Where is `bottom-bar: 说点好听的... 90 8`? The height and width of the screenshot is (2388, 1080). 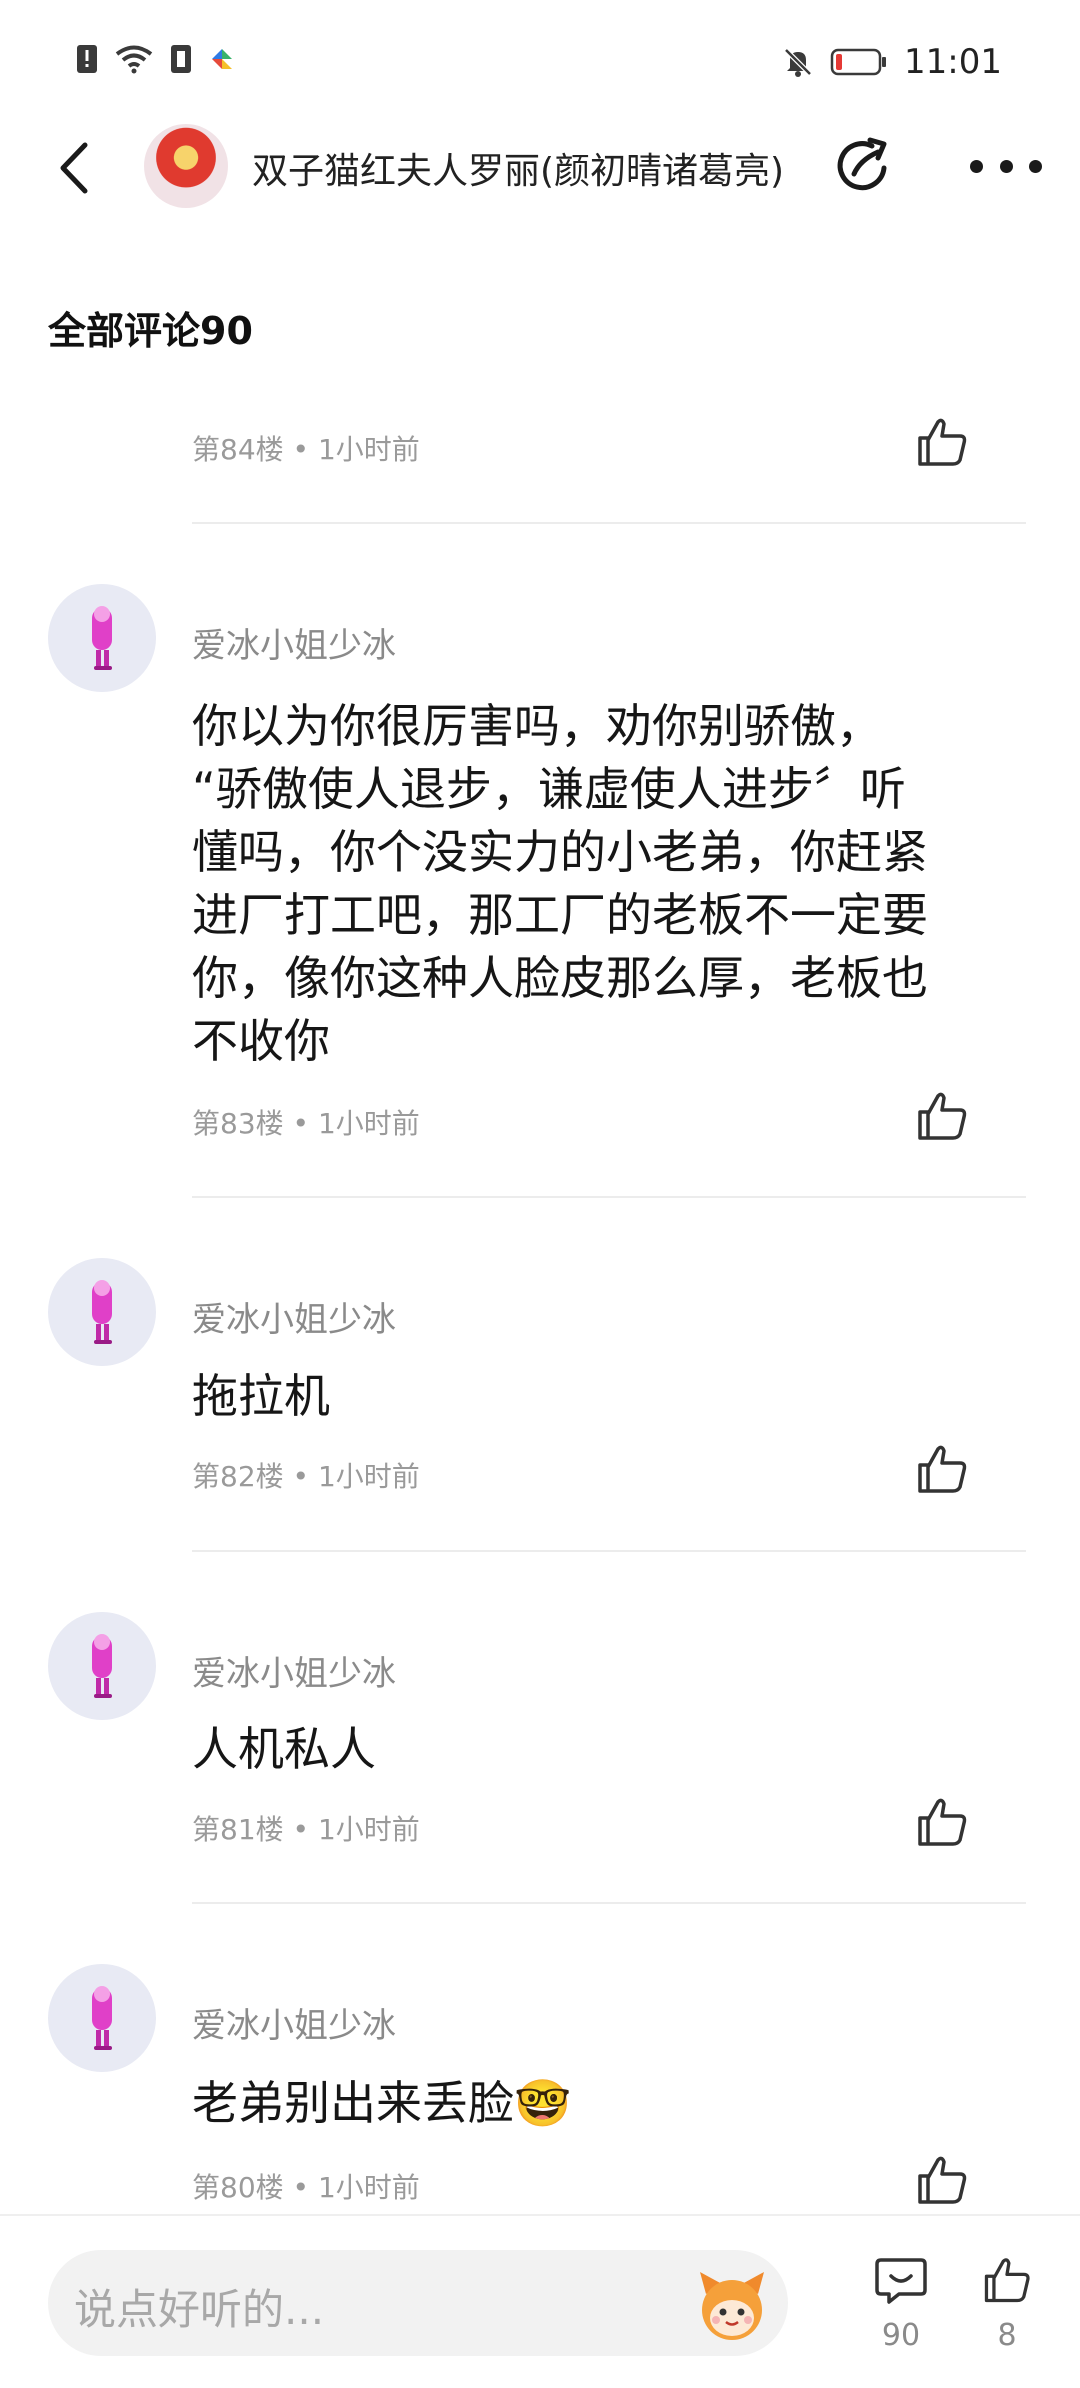 bottom-bar: 说点好听的... 90 8 is located at coordinates (540, 2301).